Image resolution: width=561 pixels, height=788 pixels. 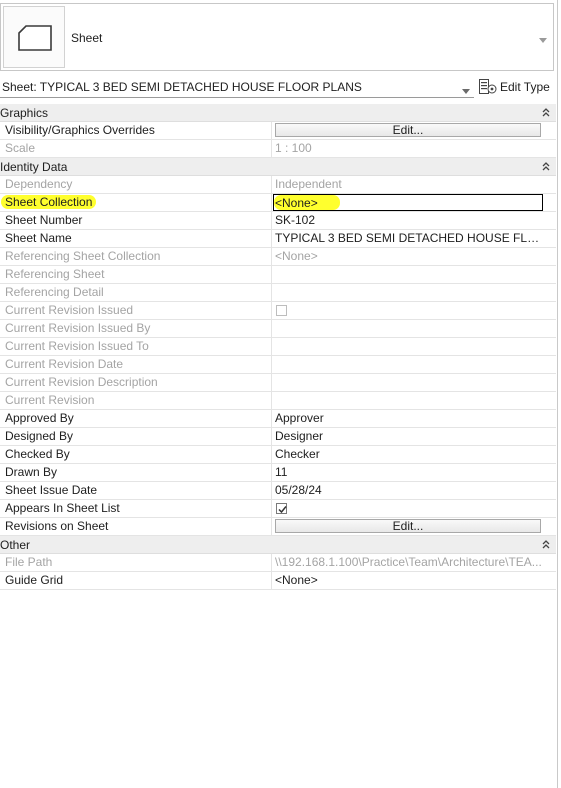 I want to click on property-row: Appears In Sheet List, so click(x=278, y=509).